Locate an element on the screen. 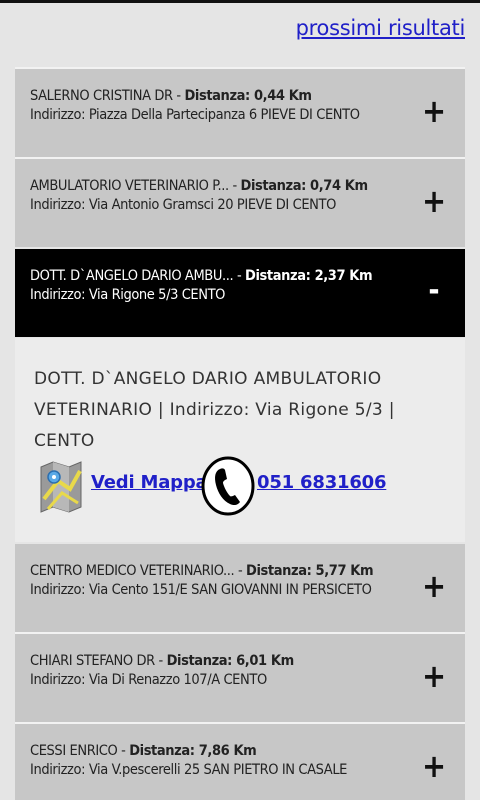 The height and width of the screenshot is (800, 480). phone-icon is located at coordinates (228, 486).